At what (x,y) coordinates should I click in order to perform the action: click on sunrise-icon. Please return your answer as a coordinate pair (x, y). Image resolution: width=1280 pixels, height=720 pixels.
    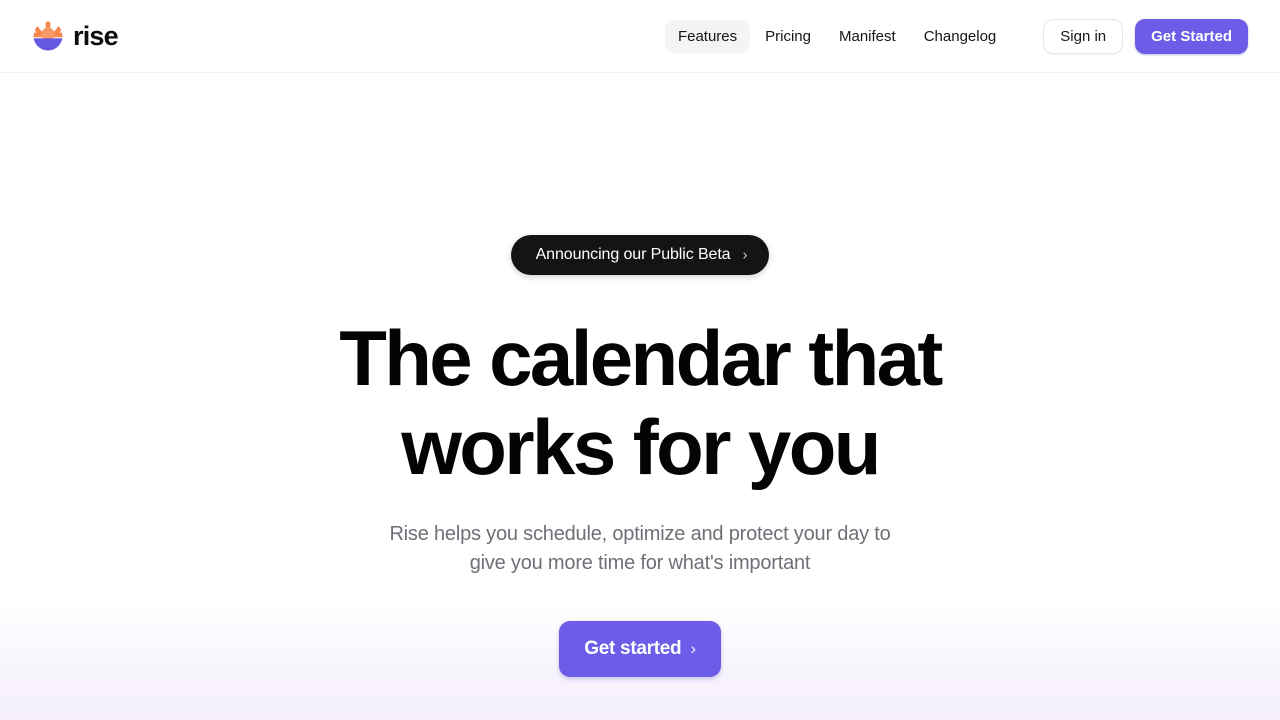
    Looking at the image, I should click on (48, 36).